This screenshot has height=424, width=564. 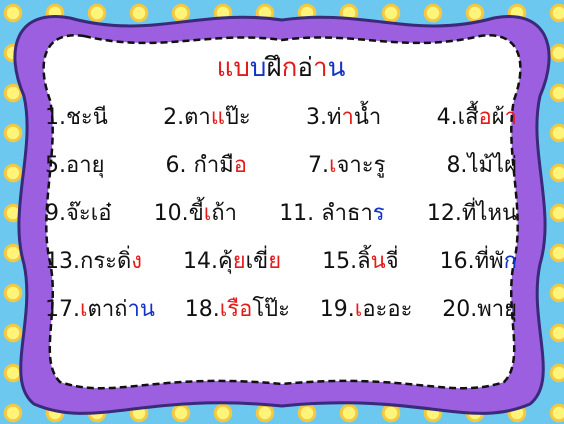 I want to click on word-item: 18.เรือโป๊ะ, so click(x=237, y=310).